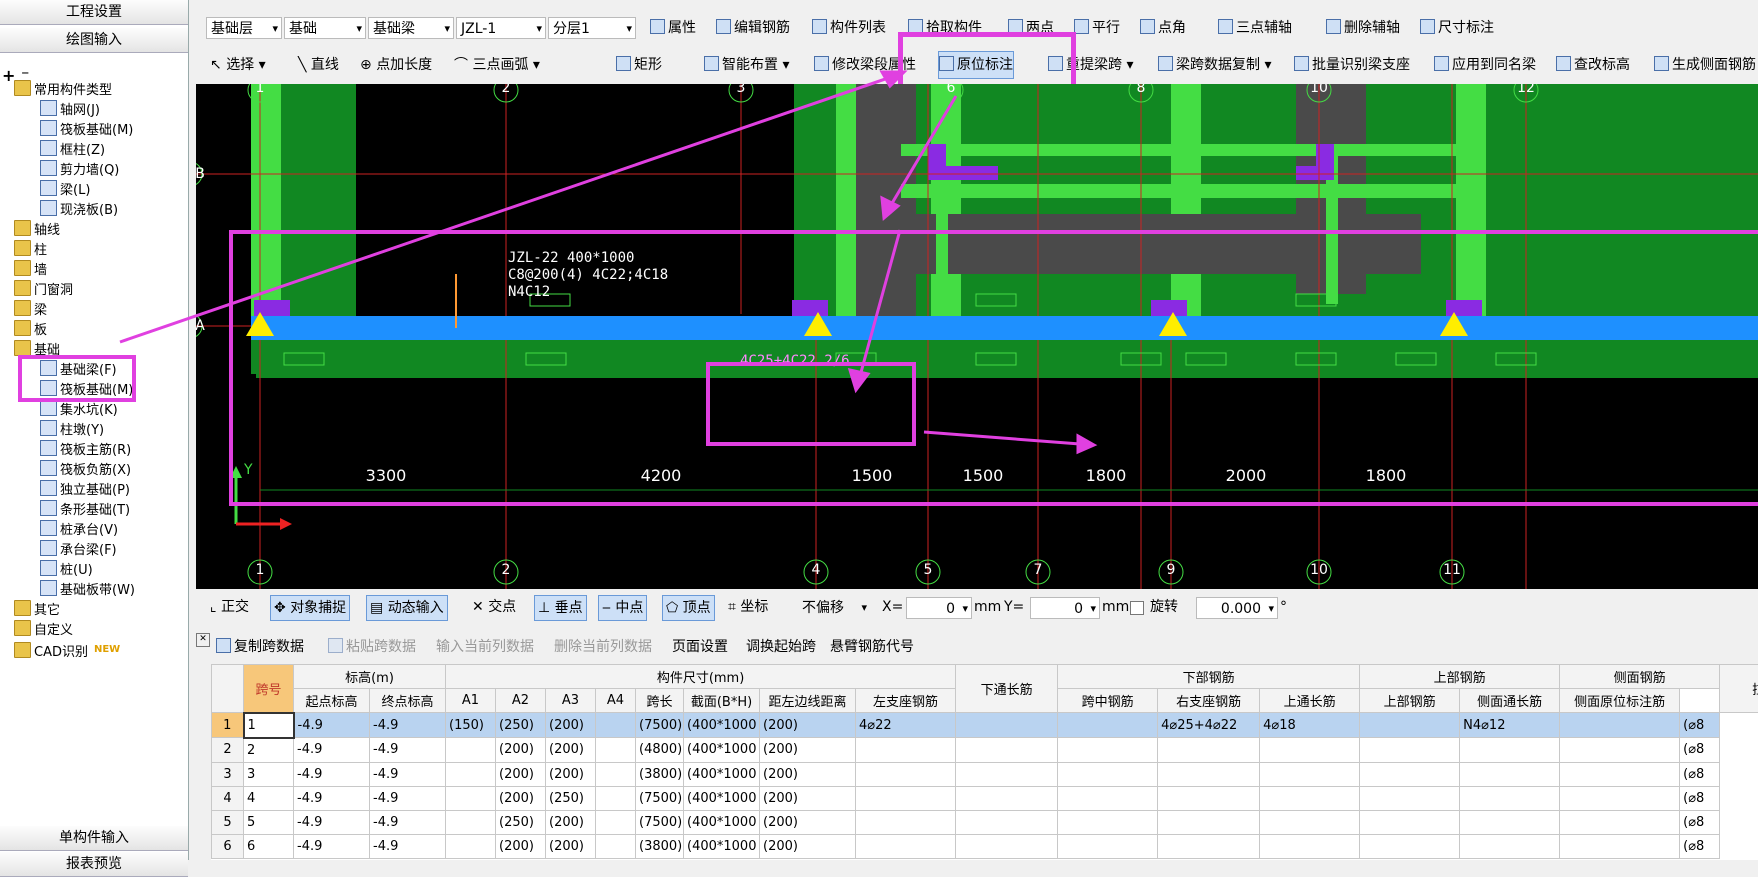 This screenshot has height=877, width=1758. I want to click on table-cell: 4⌀22, so click(906, 725).